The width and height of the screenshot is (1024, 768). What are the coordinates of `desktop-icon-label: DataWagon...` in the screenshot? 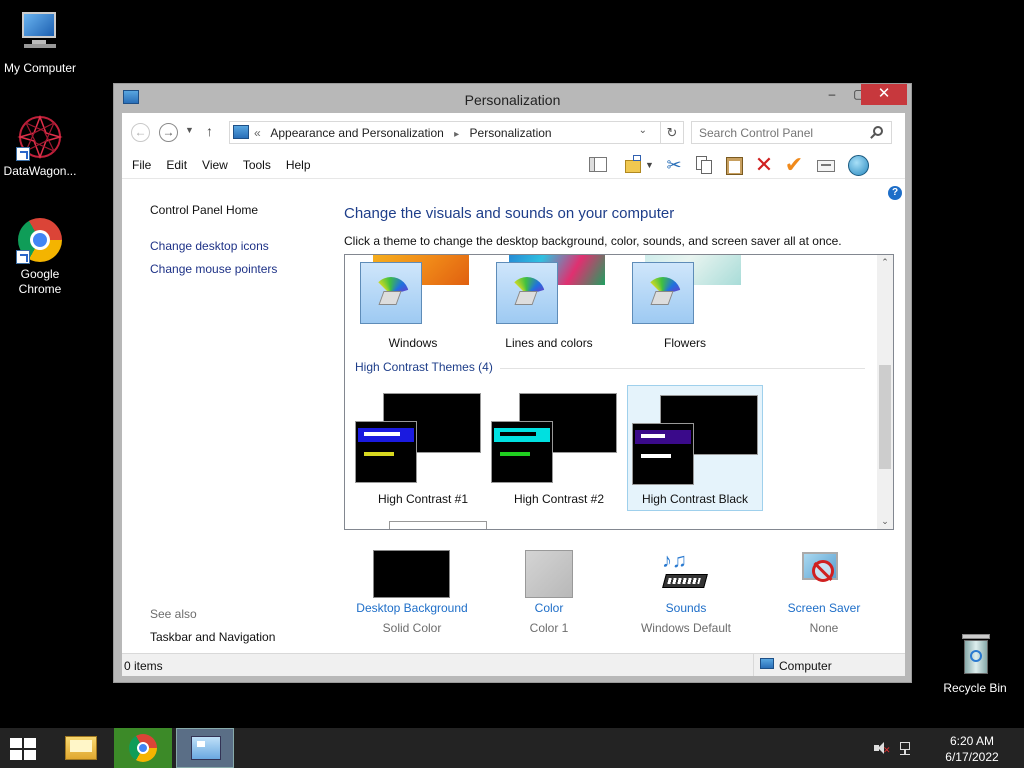 It's located at (40, 171).